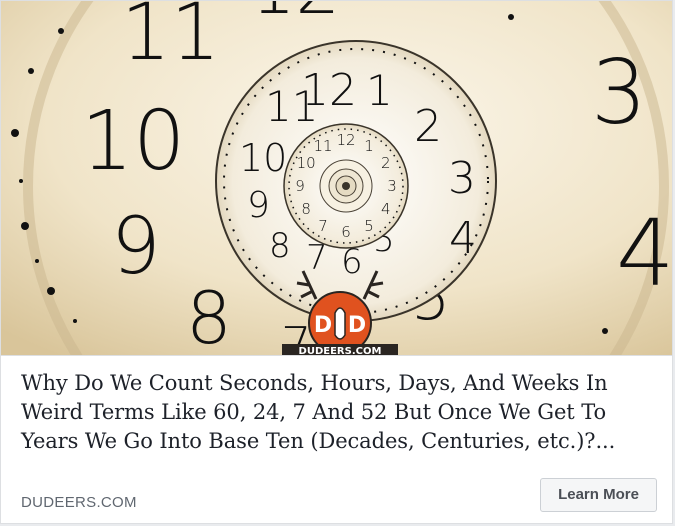 This screenshot has height=526, width=675. Describe the element at coordinates (598, 495) in the screenshot. I see `learn-more-button: Learn More` at that location.